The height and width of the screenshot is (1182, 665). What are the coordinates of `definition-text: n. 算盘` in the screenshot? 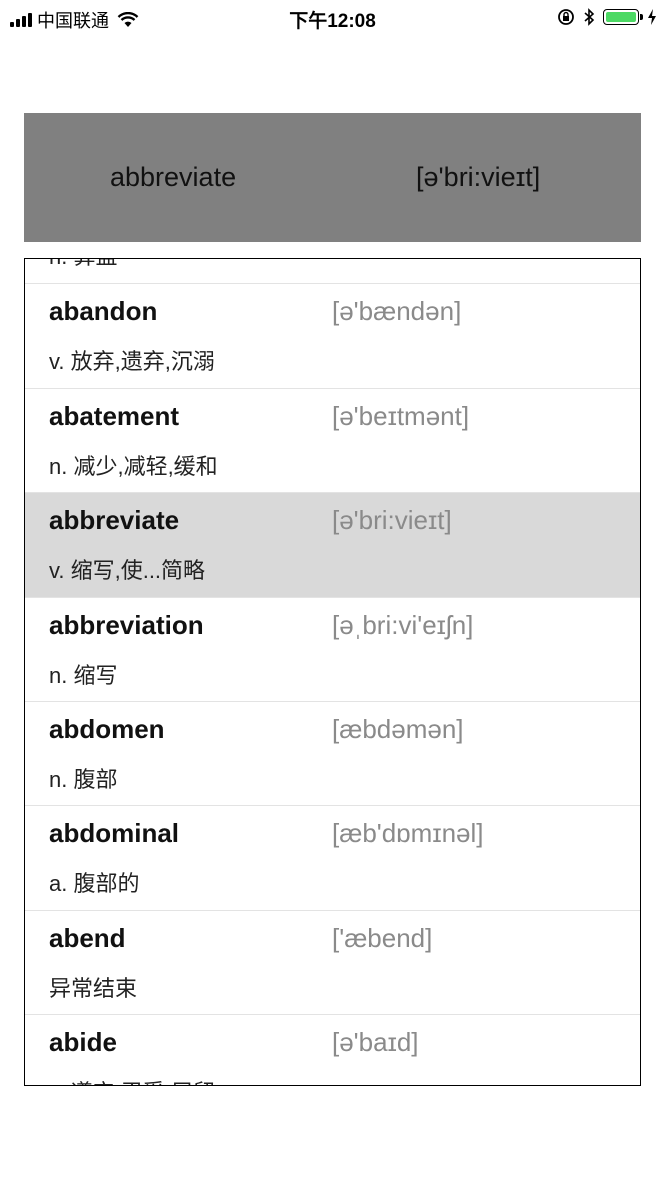 It's located at (83, 265).